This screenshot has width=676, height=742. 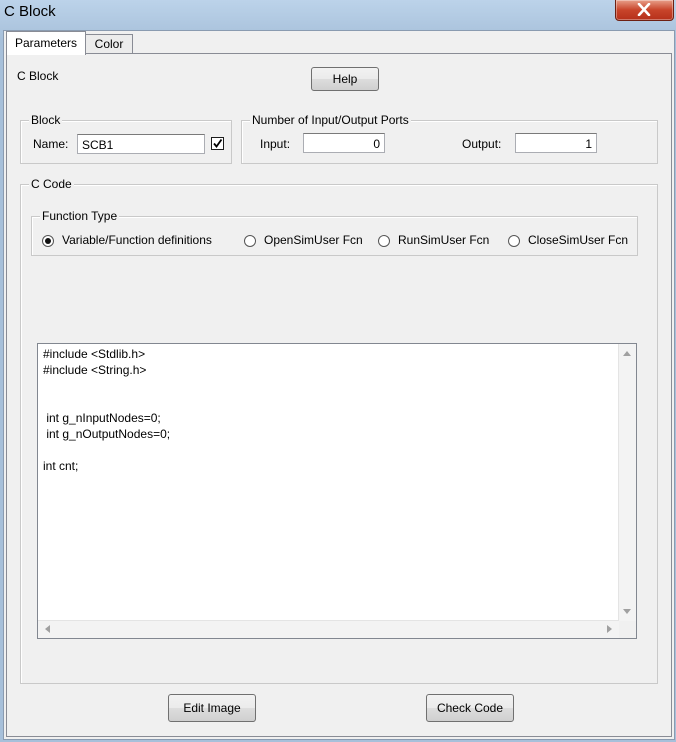 I want to click on help-button-label: Help, so click(x=345, y=79).